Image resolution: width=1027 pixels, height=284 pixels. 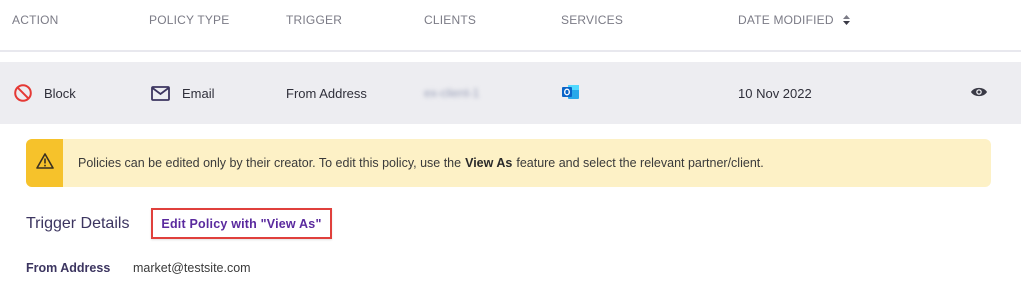 I want to click on eye-icon, so click(x=979, y=93).